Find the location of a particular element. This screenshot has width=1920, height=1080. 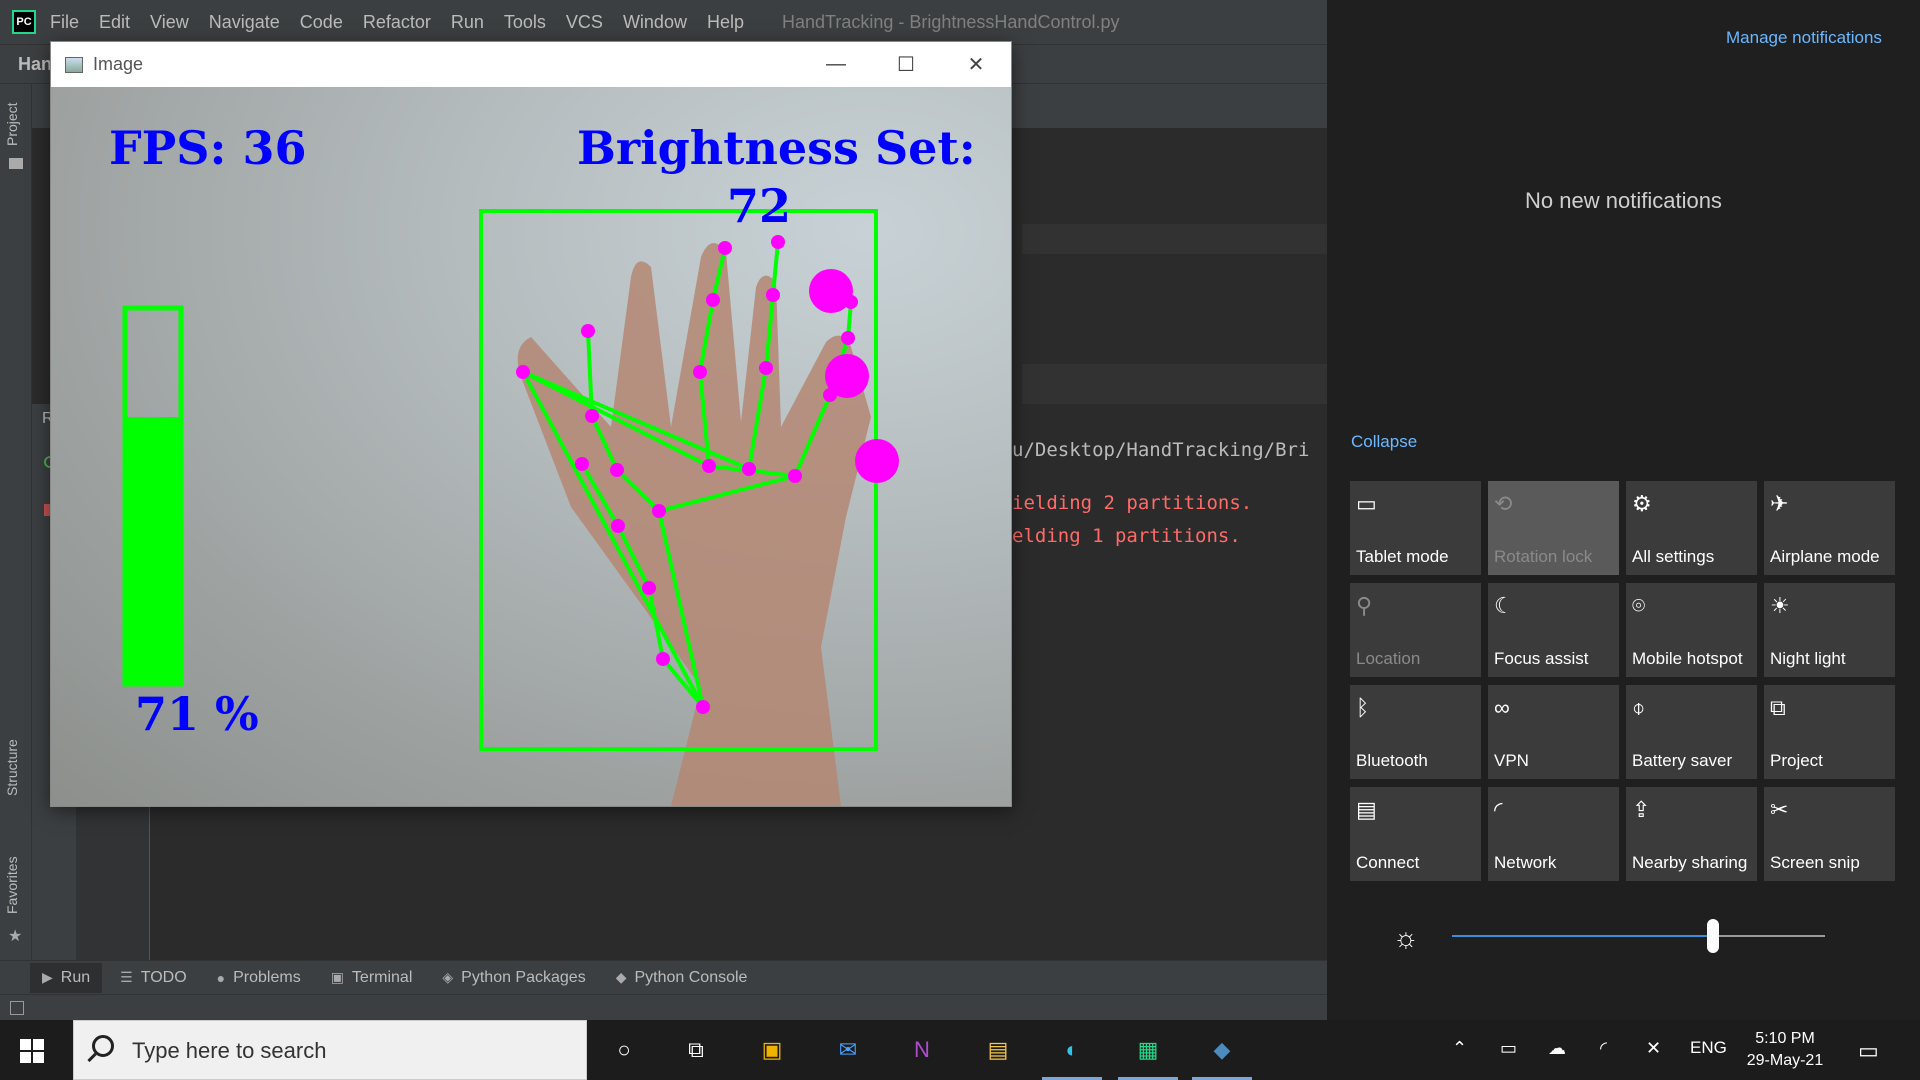

tab-python-packages: ◈ Python Packages is located at coordinates (513, 978).